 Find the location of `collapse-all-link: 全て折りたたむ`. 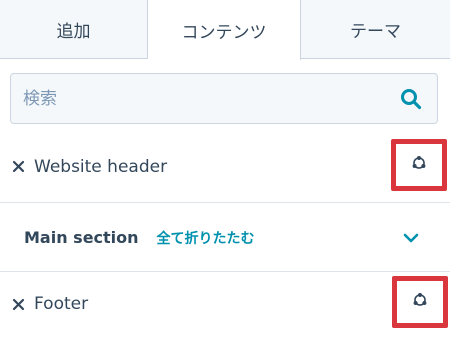

collapse-all-link: 全て折りたたむ is located at coordinates (206, 238).